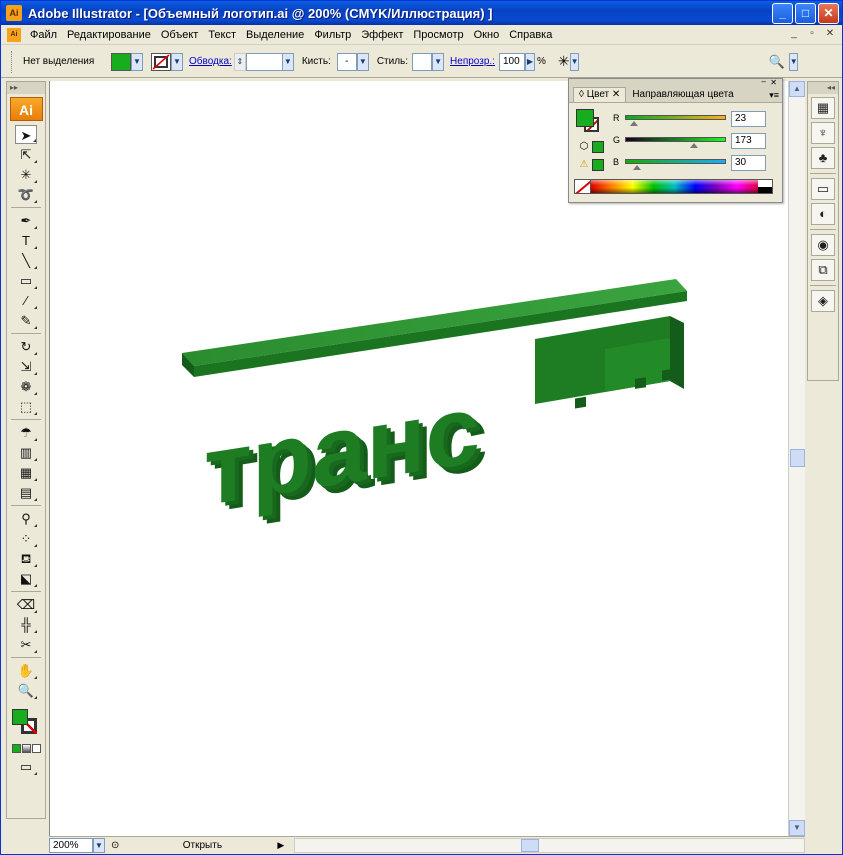 Image resolution: width=843 pixels, height=855 pixels. I want to click on vertical-scroll-thumb, so click(797, 458).